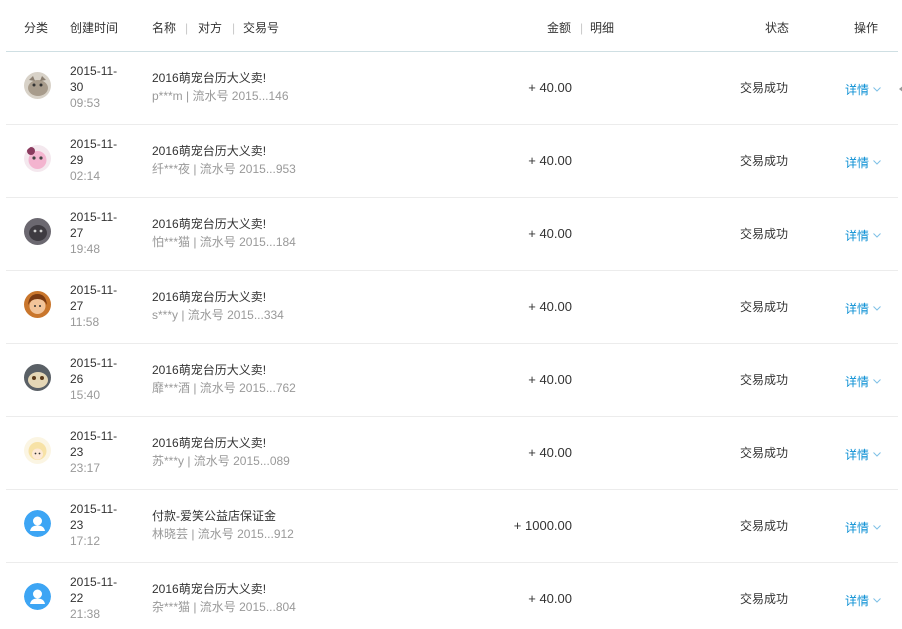 This screenshot has height=629, width=902. What do you see at coordinates (85, 541) in the screenshot?
I see `time-line: 17:12` at bounding box center [85, 541].